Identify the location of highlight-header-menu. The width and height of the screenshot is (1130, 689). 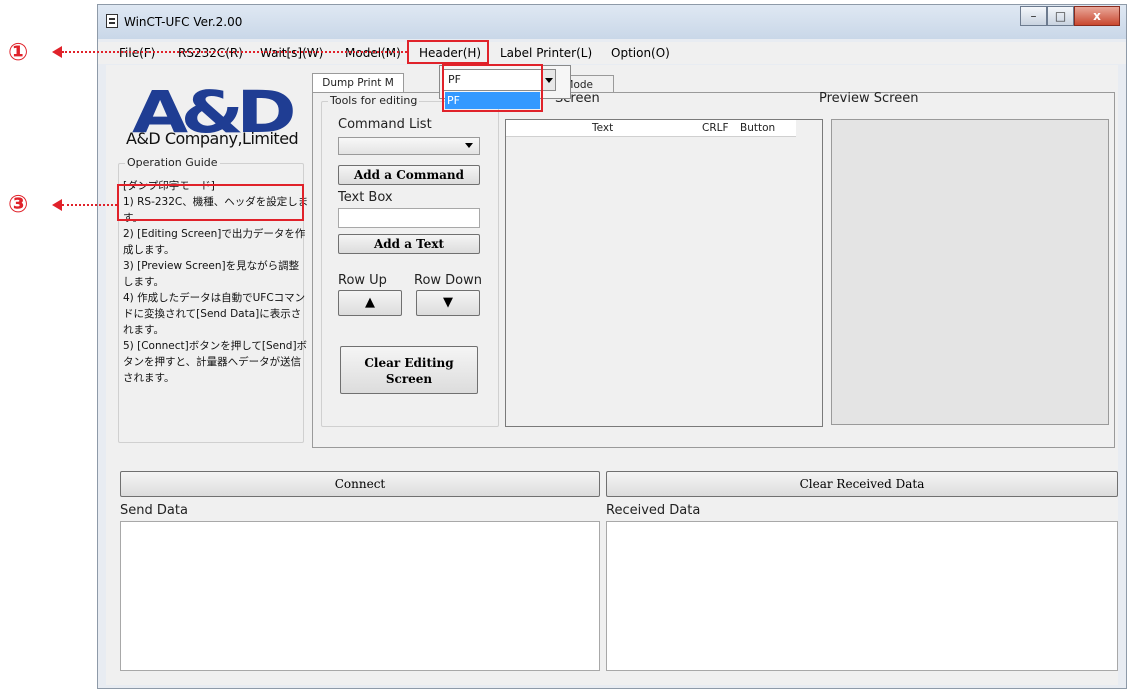
(448, 52).